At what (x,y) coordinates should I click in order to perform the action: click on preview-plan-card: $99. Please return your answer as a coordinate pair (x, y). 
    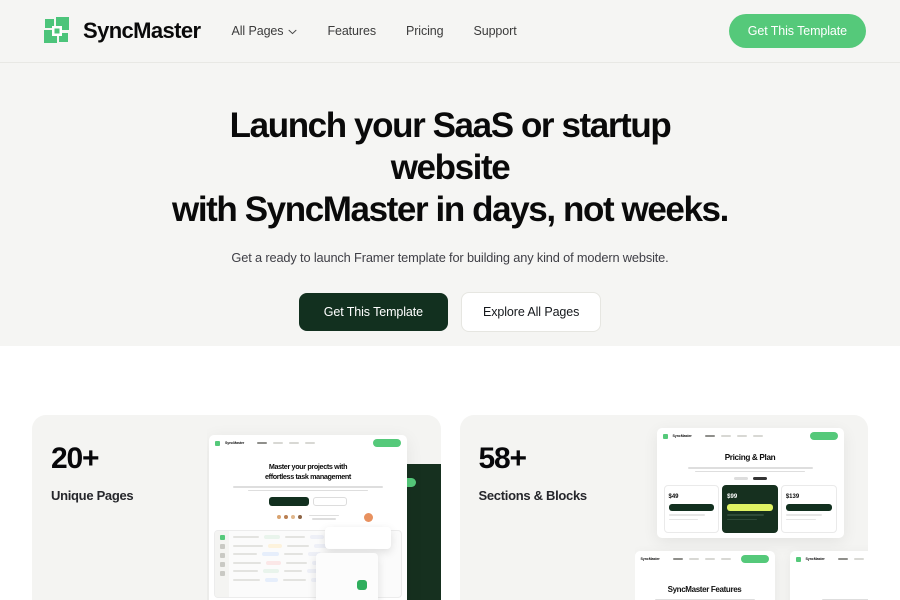
    Looking at the image, I should click on (750, 509).